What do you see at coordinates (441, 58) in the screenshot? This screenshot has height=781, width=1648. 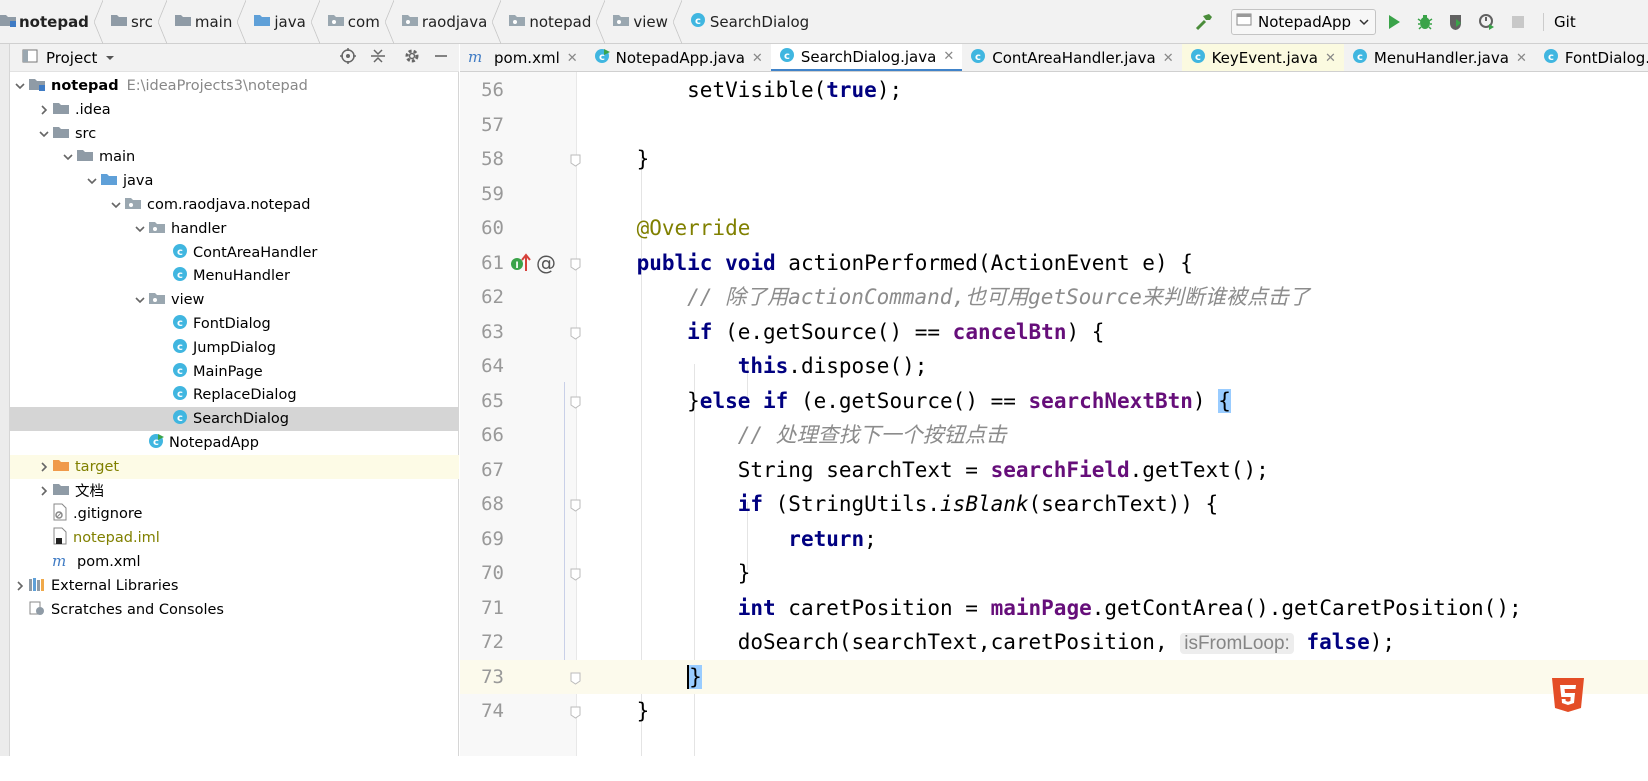 I see `hide-panel-icon` at bounding box center [441, 58].